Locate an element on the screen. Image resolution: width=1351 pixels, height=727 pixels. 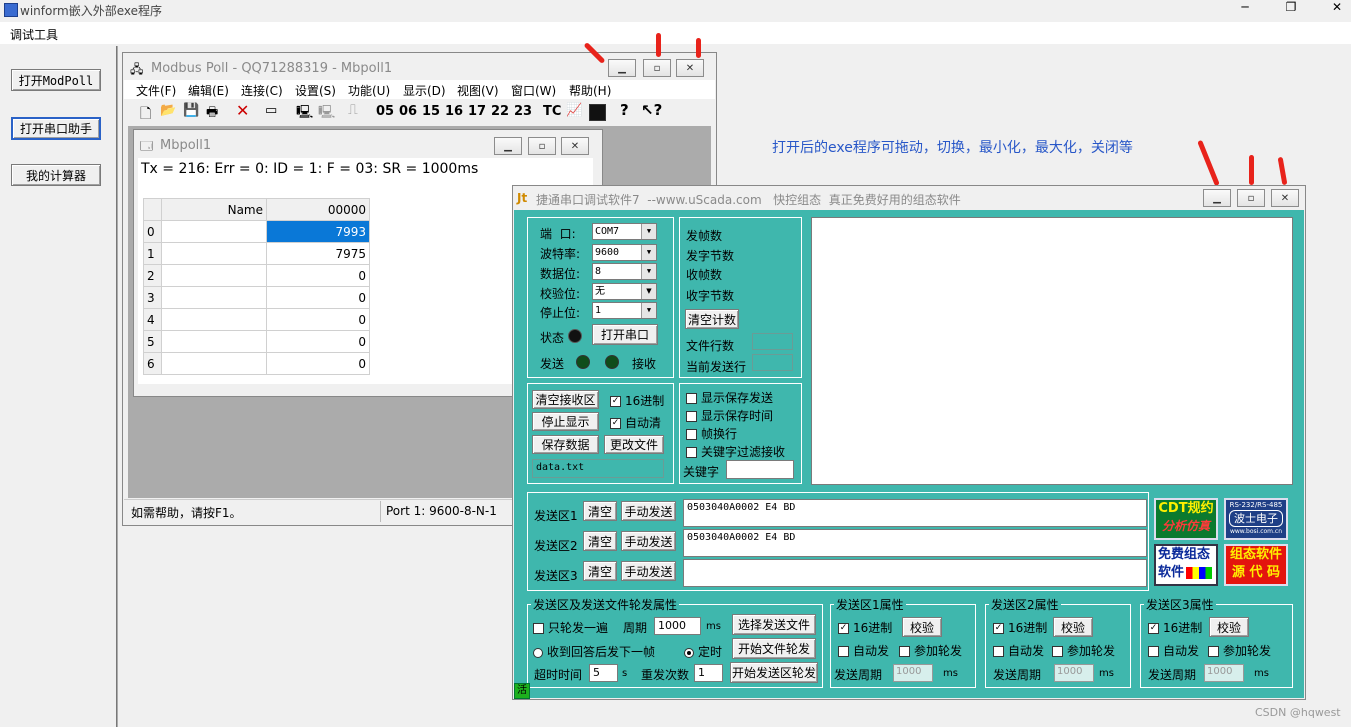
send-area-1-clear-button: 清空 is located at coordinates (600, 511).